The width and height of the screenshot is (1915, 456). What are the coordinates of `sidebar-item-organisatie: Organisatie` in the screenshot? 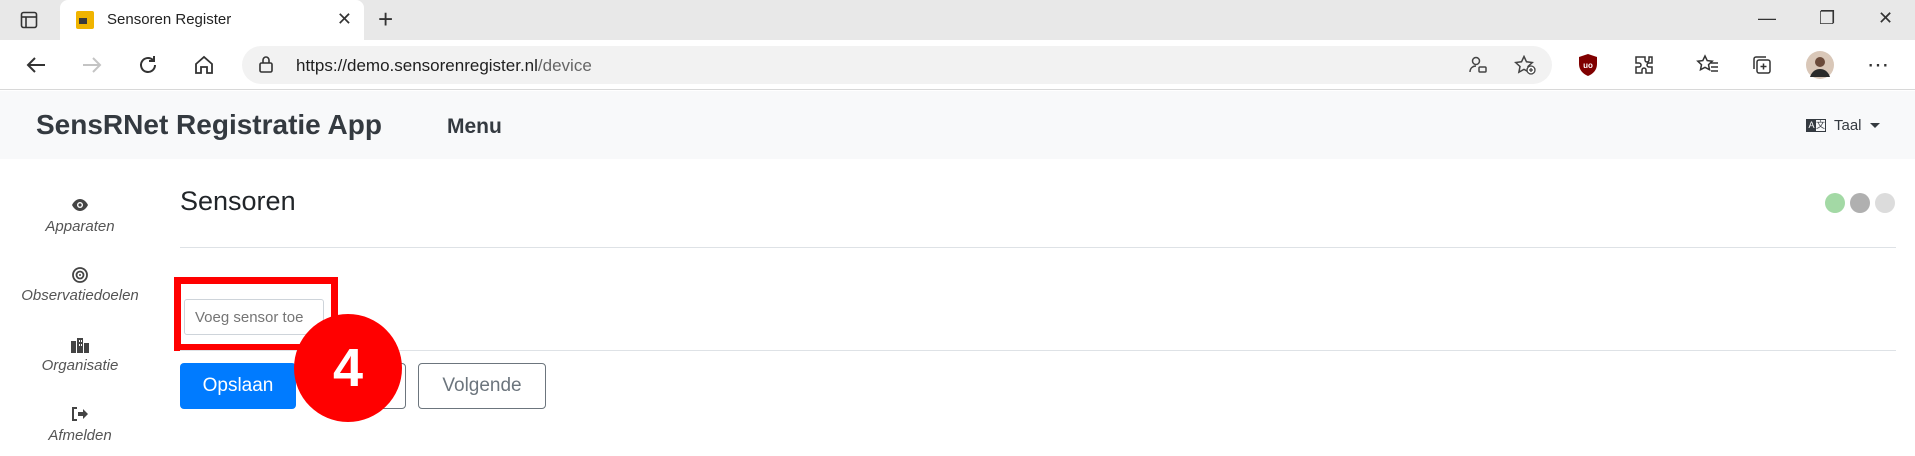 It's located at (80, 356).